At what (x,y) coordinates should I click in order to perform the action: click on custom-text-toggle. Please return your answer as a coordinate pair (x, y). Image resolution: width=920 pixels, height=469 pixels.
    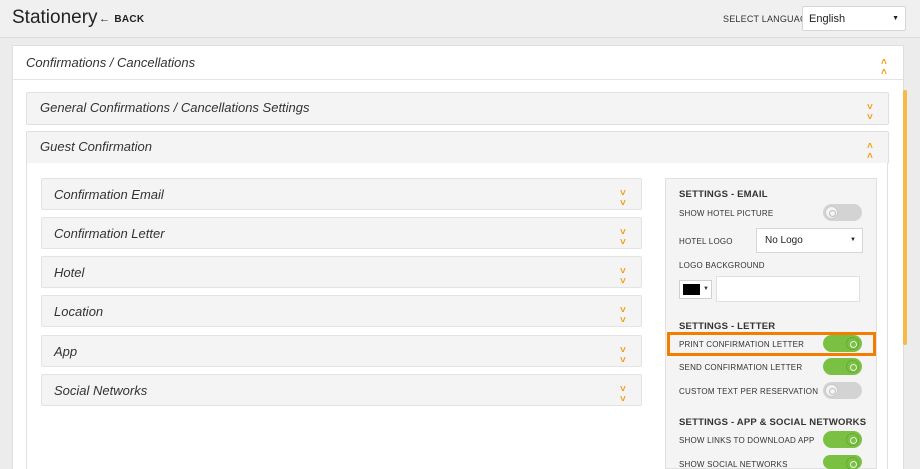
    Looking at the image, I should click on (842, 390).